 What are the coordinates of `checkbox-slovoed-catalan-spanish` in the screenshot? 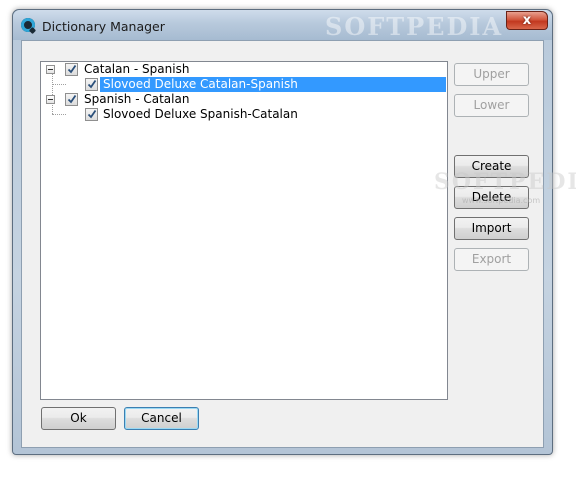 It's located at (91, 84).